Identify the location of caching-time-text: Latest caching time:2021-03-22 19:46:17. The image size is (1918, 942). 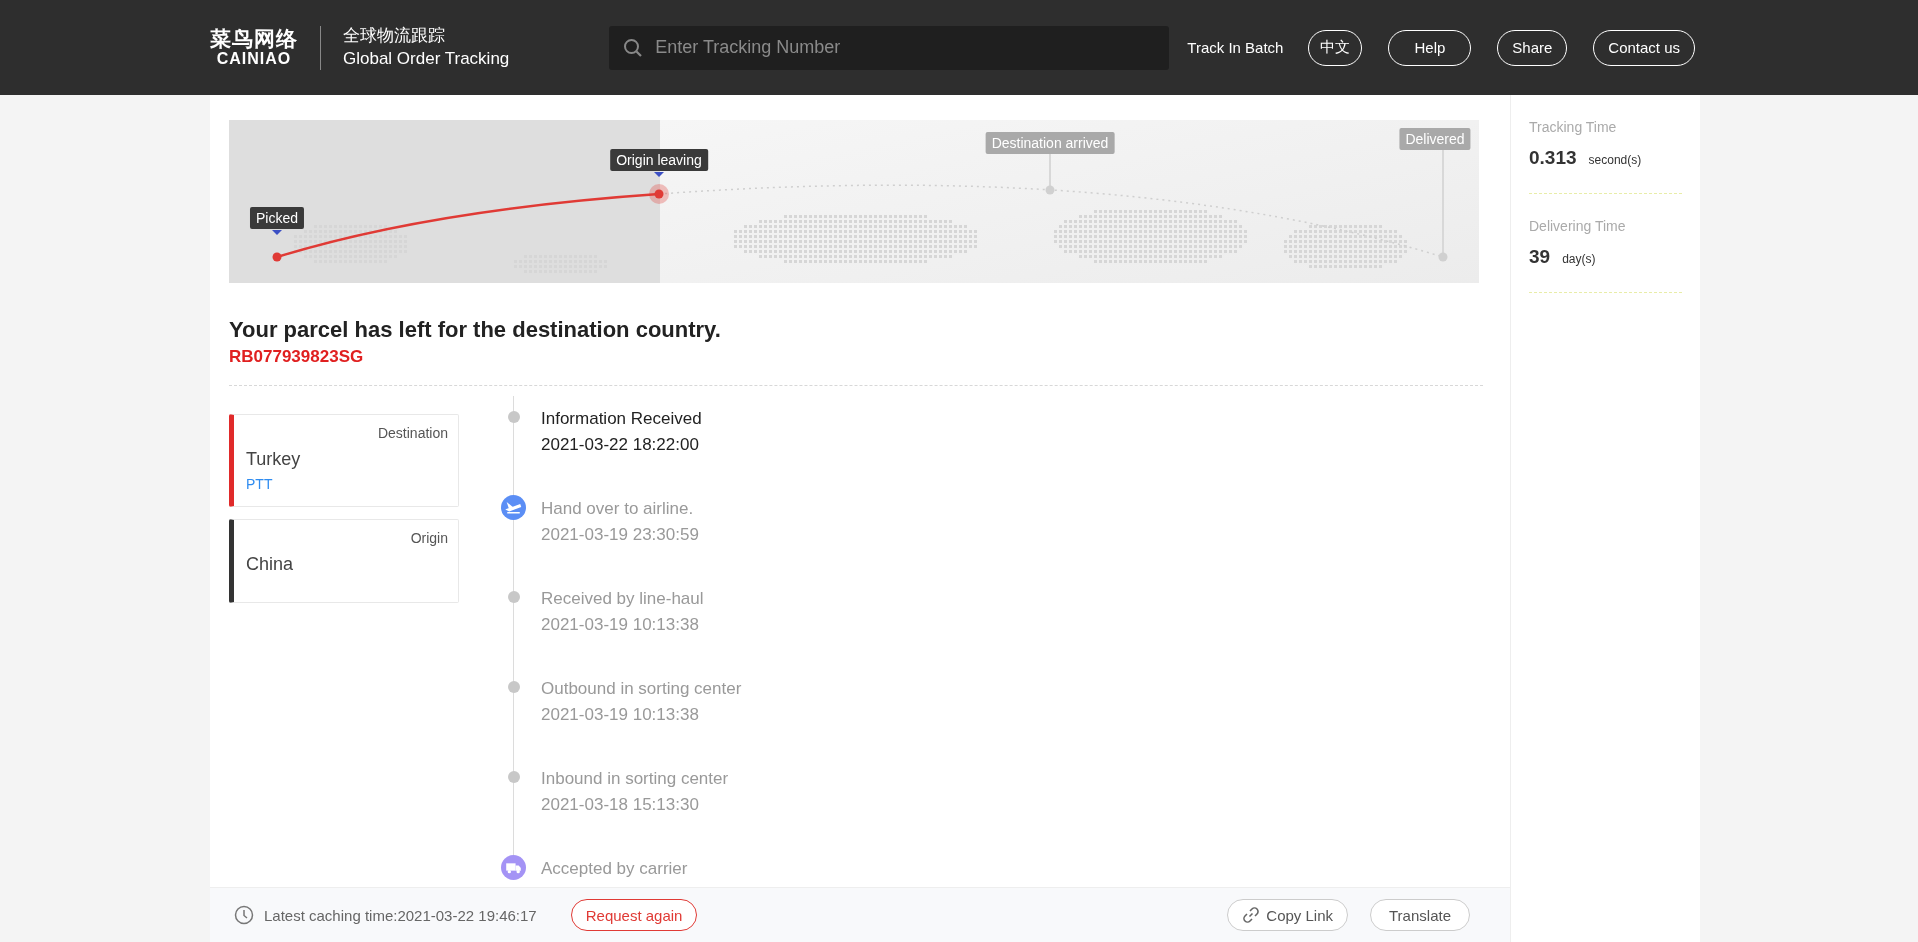
(400, 915).